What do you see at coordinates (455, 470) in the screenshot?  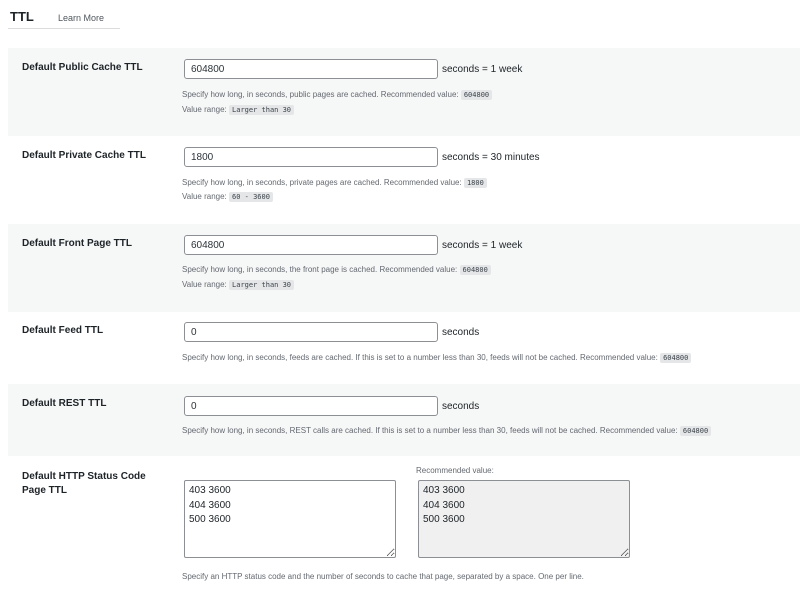 I see `recommended-value-label: Recommended value:` at bounding box center [455, 470].